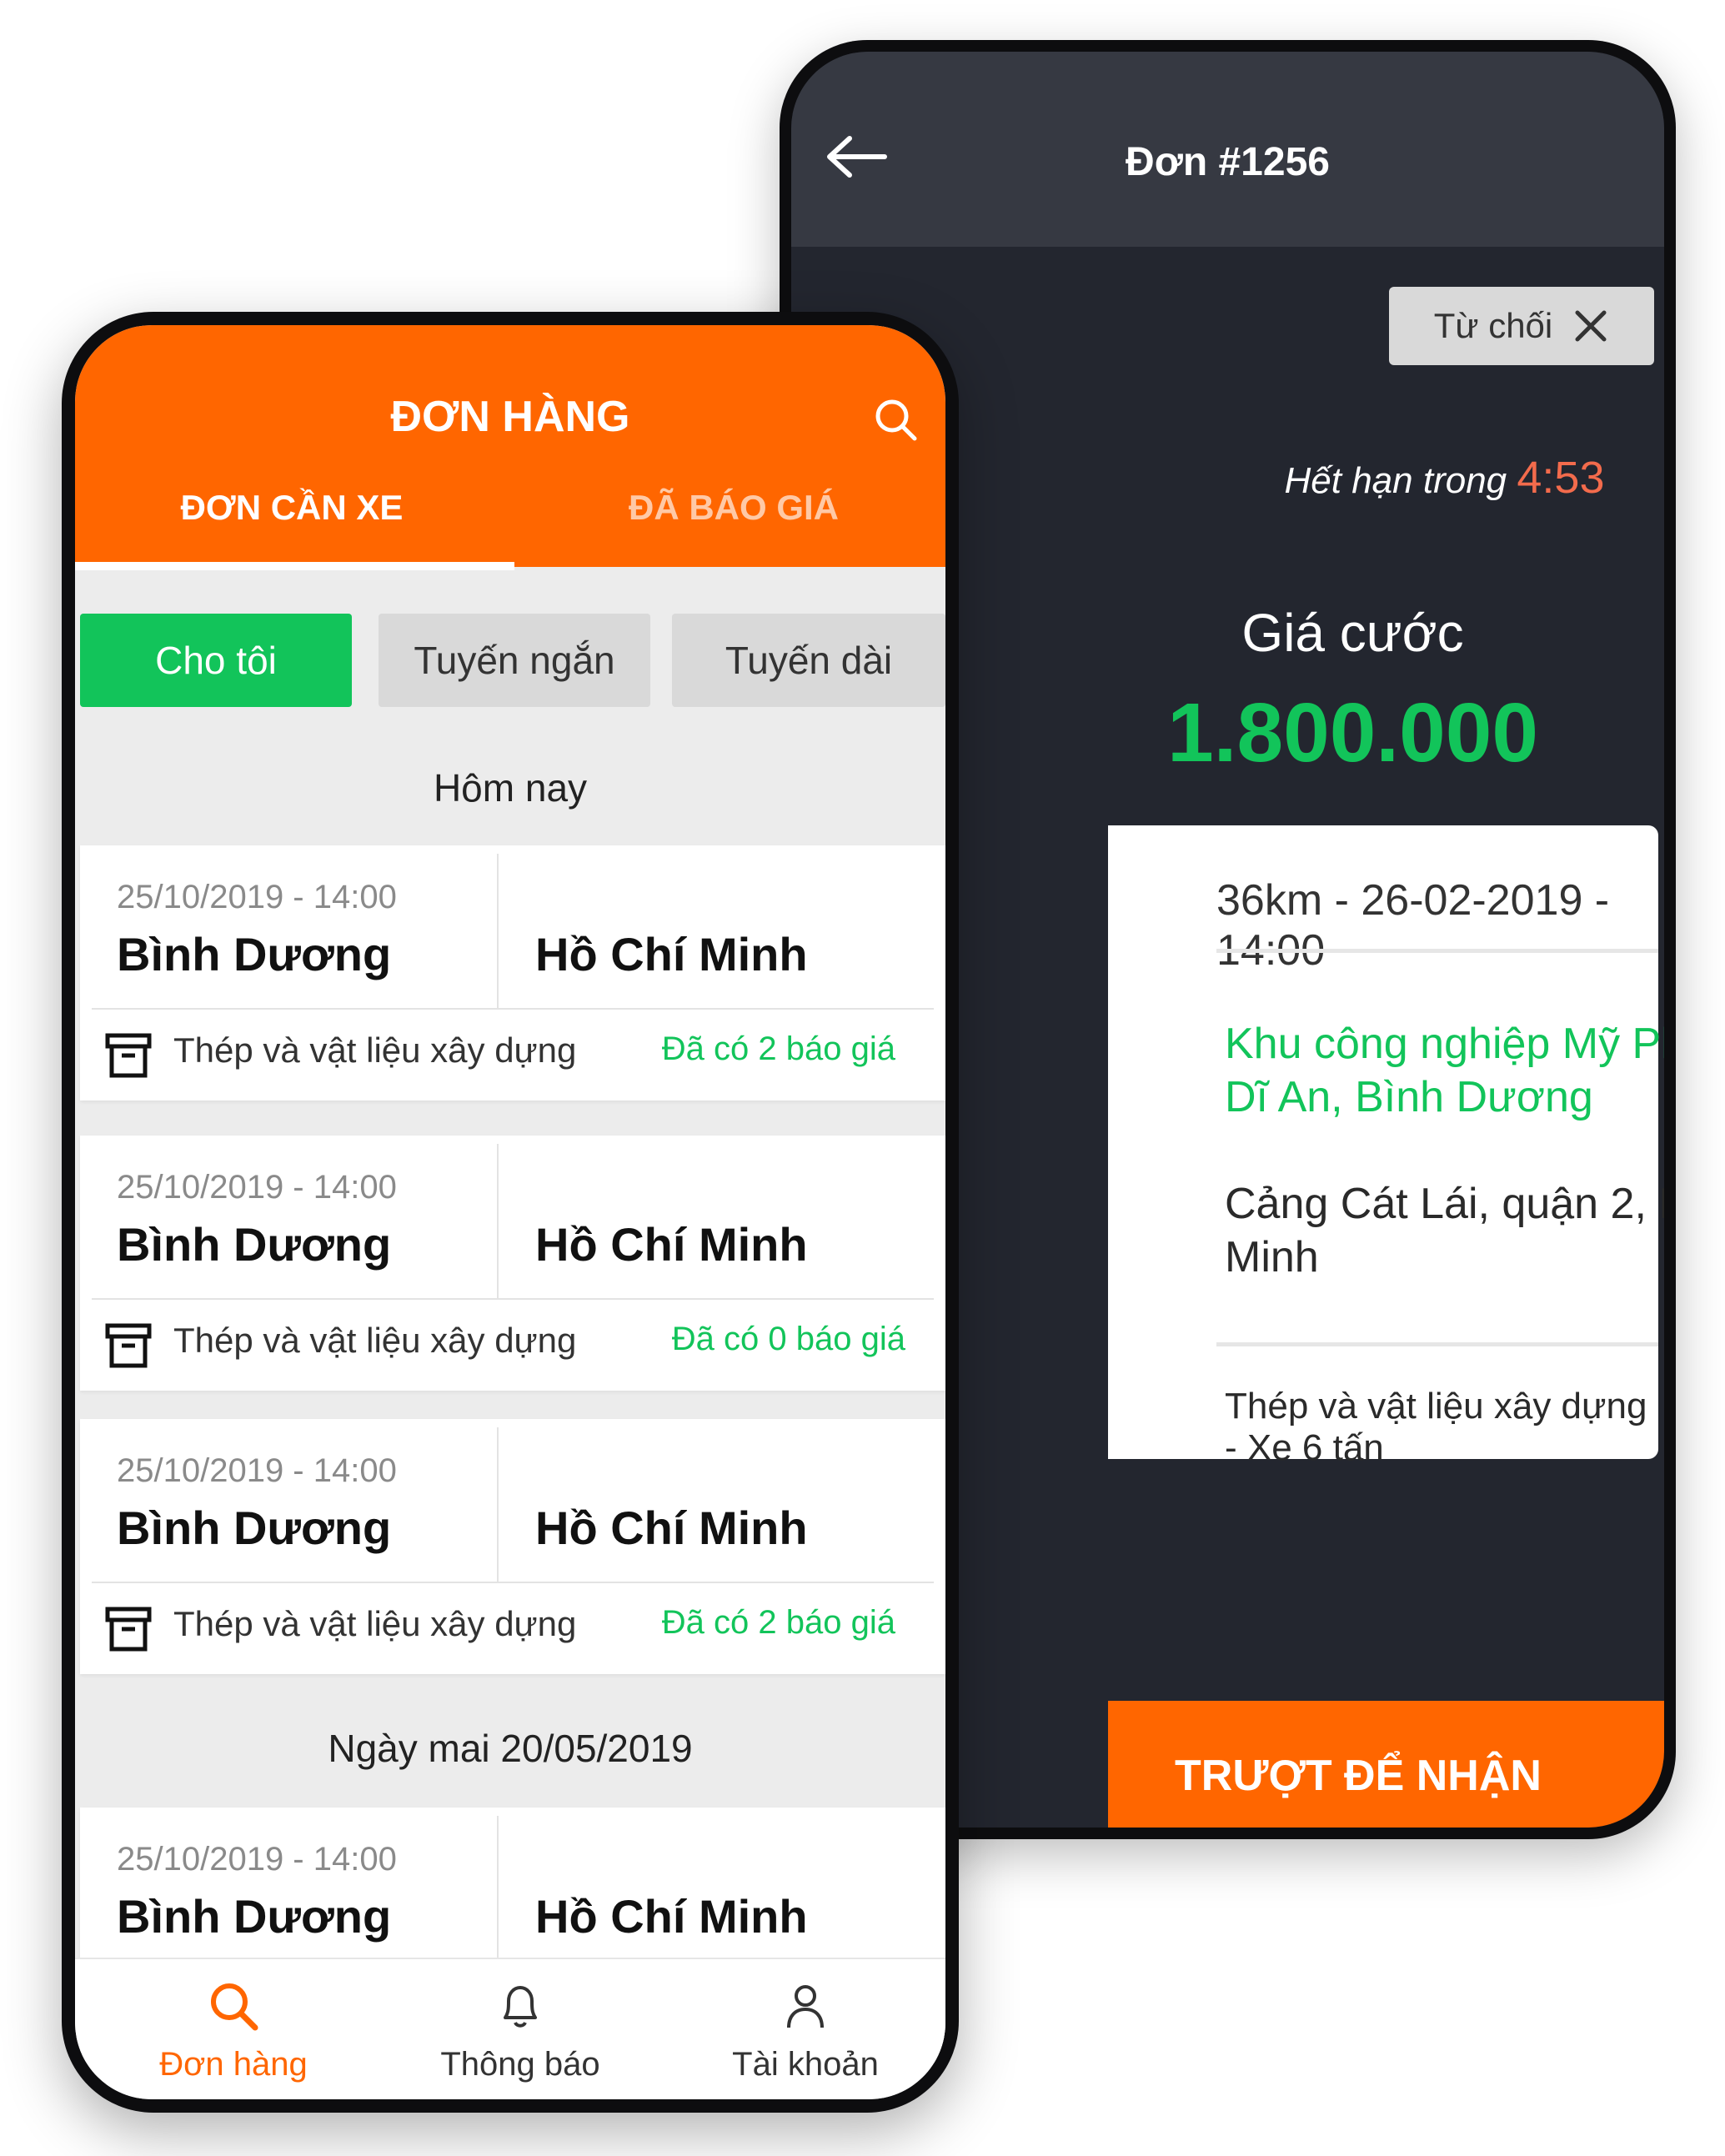  I want to click on nav-label: Đơn hàng, so click(233, 2064).